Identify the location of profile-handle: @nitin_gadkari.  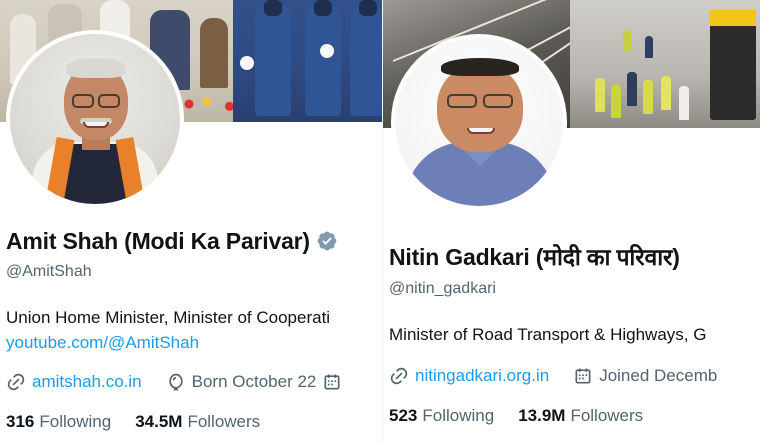
(442, 288).